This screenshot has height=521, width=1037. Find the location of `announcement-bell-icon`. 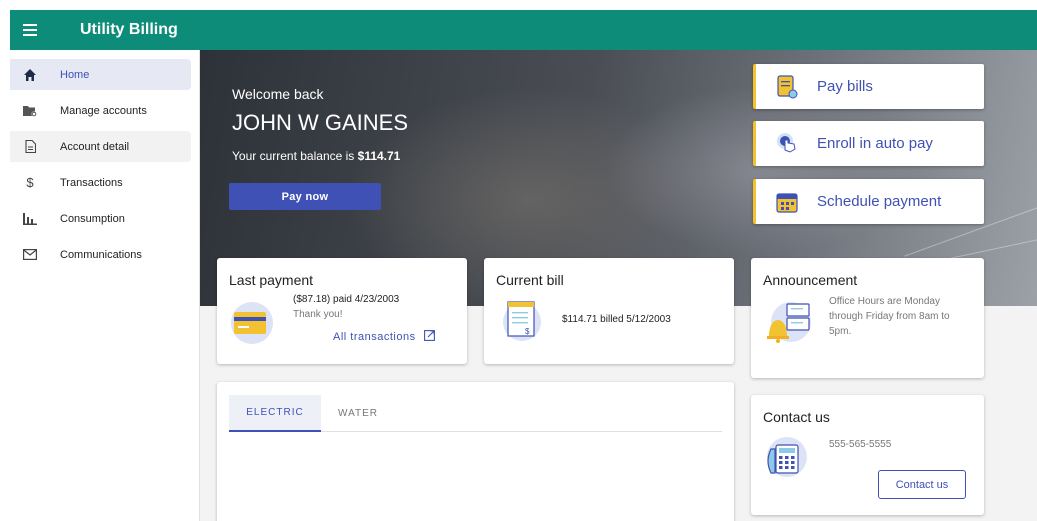

announcement-bell-icon is located at coordinates (789, 320).